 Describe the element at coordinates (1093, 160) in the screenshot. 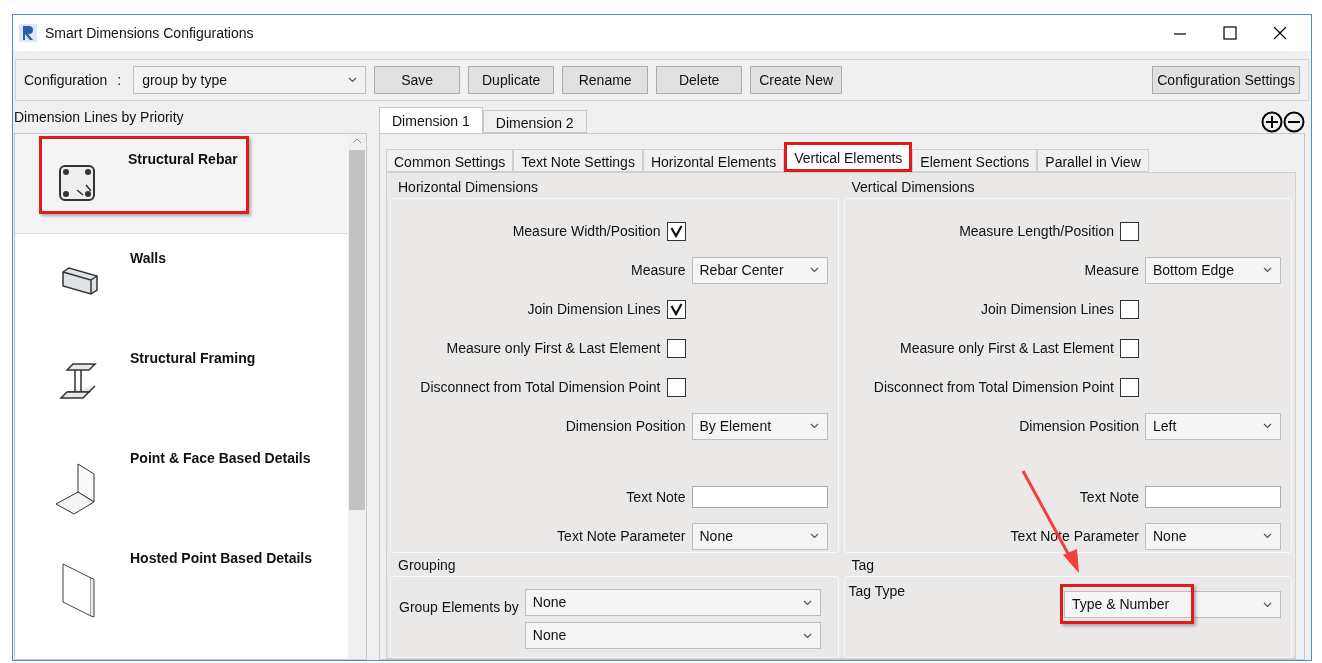

I see `tab: Parallel in View` at that location.